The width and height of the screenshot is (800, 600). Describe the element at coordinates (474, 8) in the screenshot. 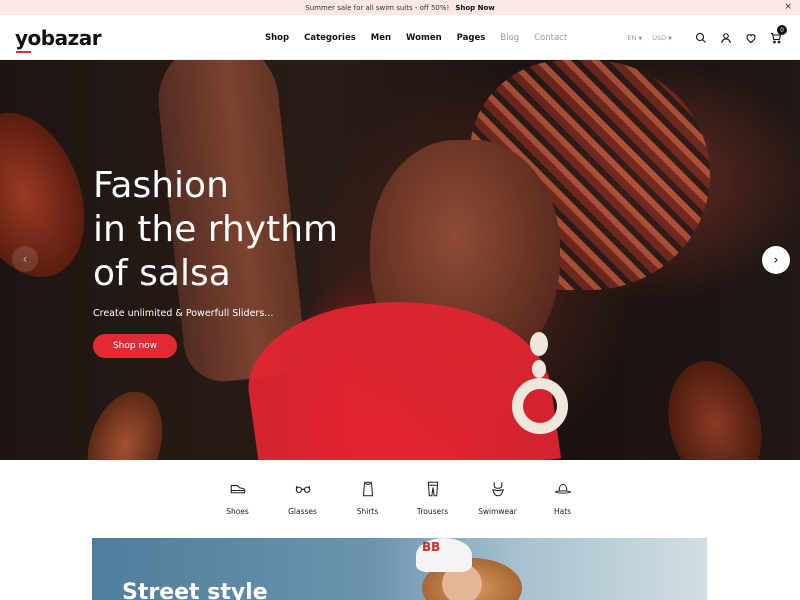

I see `announcement-shop-now-link: Shop Now` at that location.